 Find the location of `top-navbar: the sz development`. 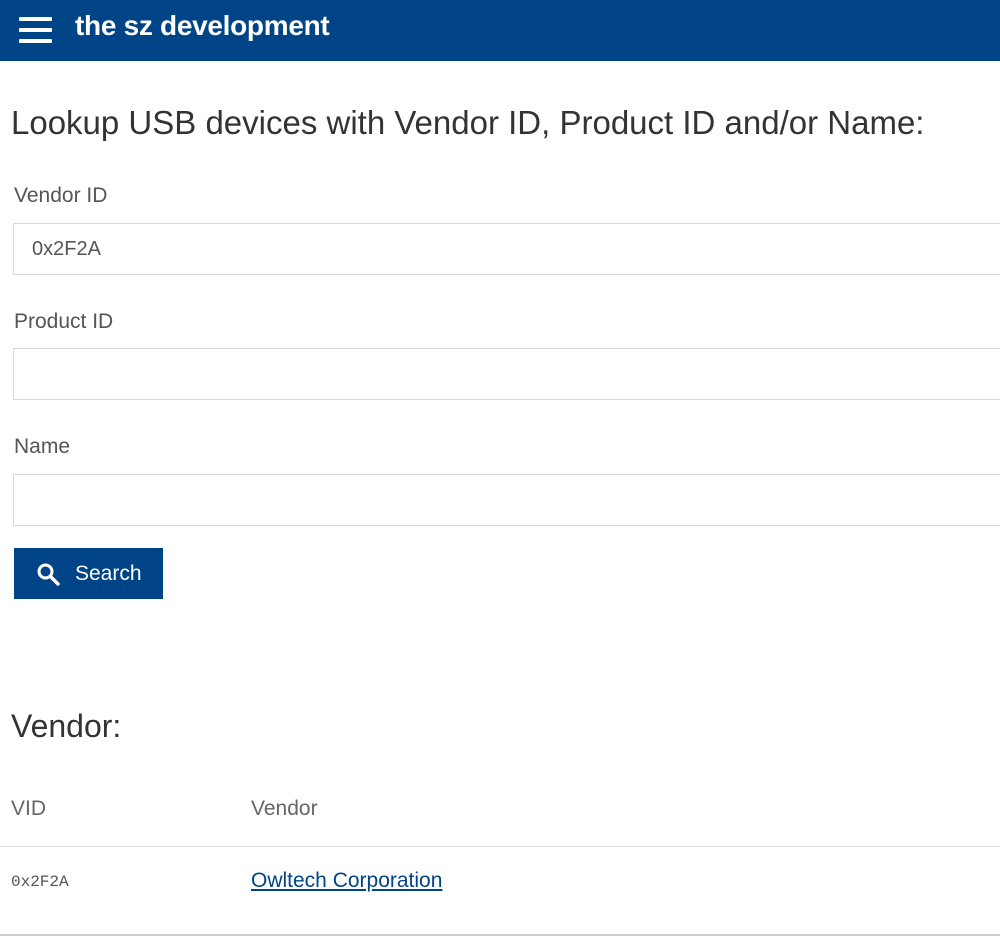

top-navbar: the sz development is located at coordinates (500, 30).